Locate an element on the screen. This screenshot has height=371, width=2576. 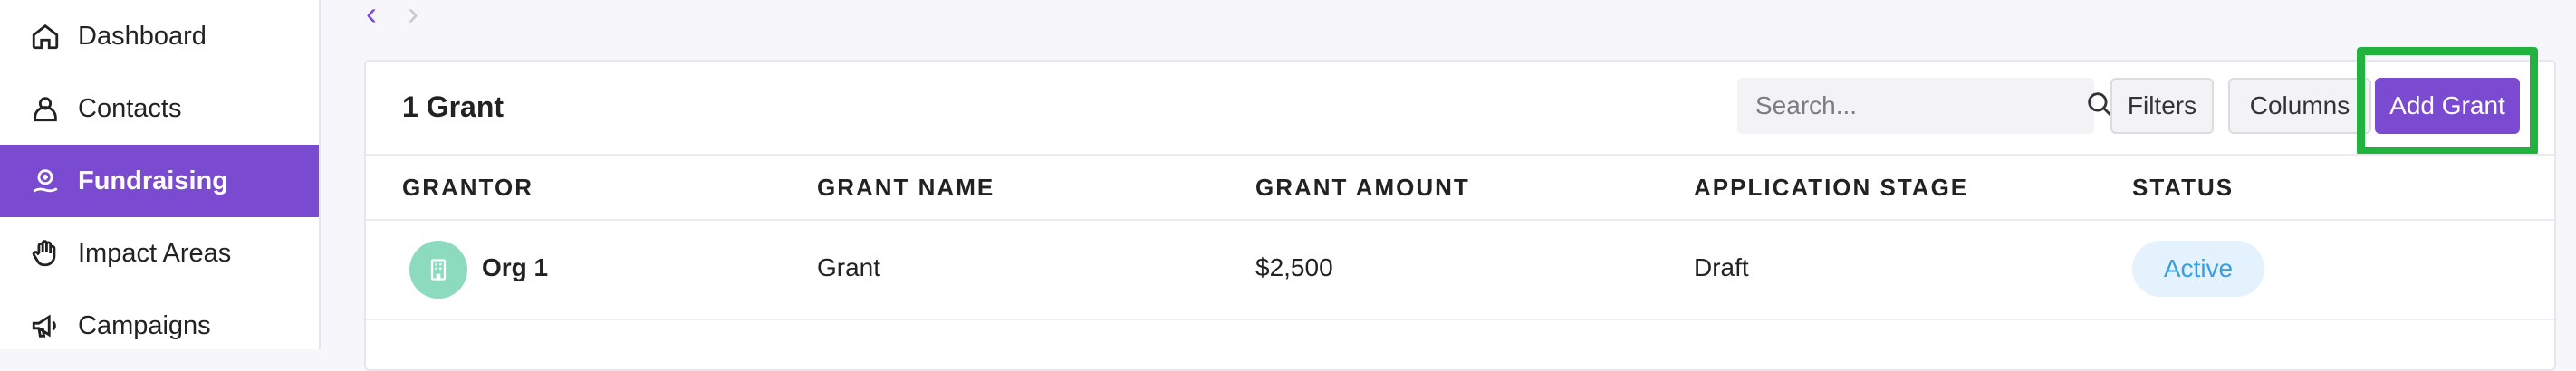
sidebar-item-dashboard: Dashboard is located at coordinates (159, 36).